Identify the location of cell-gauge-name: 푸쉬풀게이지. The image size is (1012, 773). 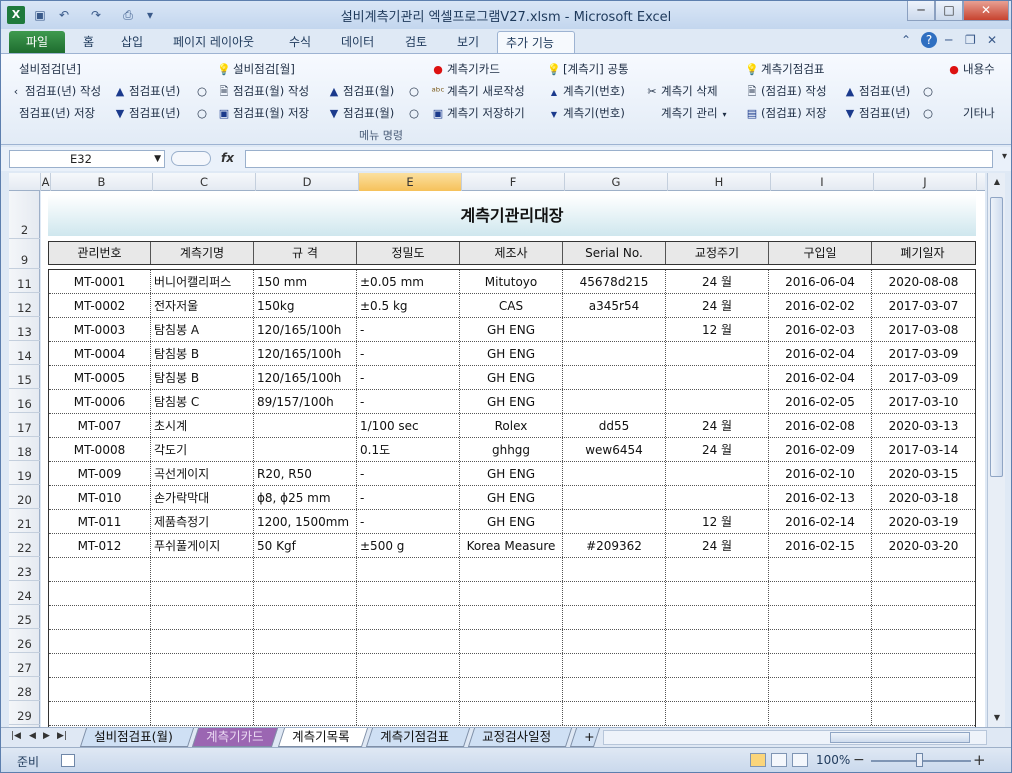
(202, 545).